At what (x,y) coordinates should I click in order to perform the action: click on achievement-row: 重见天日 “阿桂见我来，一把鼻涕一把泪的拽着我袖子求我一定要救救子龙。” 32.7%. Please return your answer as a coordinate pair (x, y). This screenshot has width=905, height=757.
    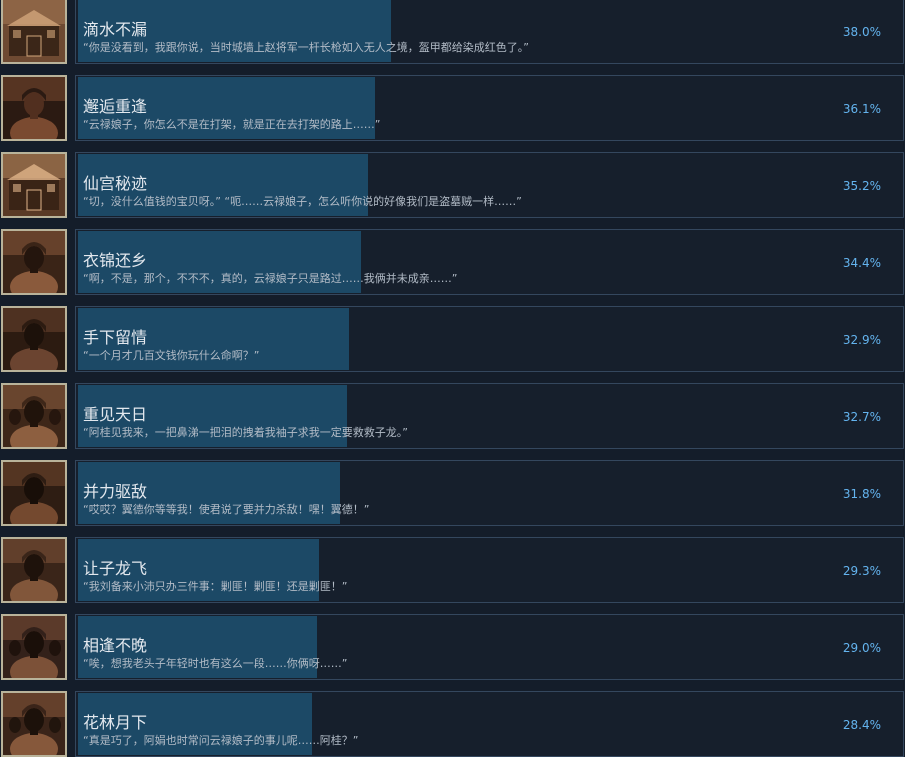
    Looking at the image, I should click on (452, 416).